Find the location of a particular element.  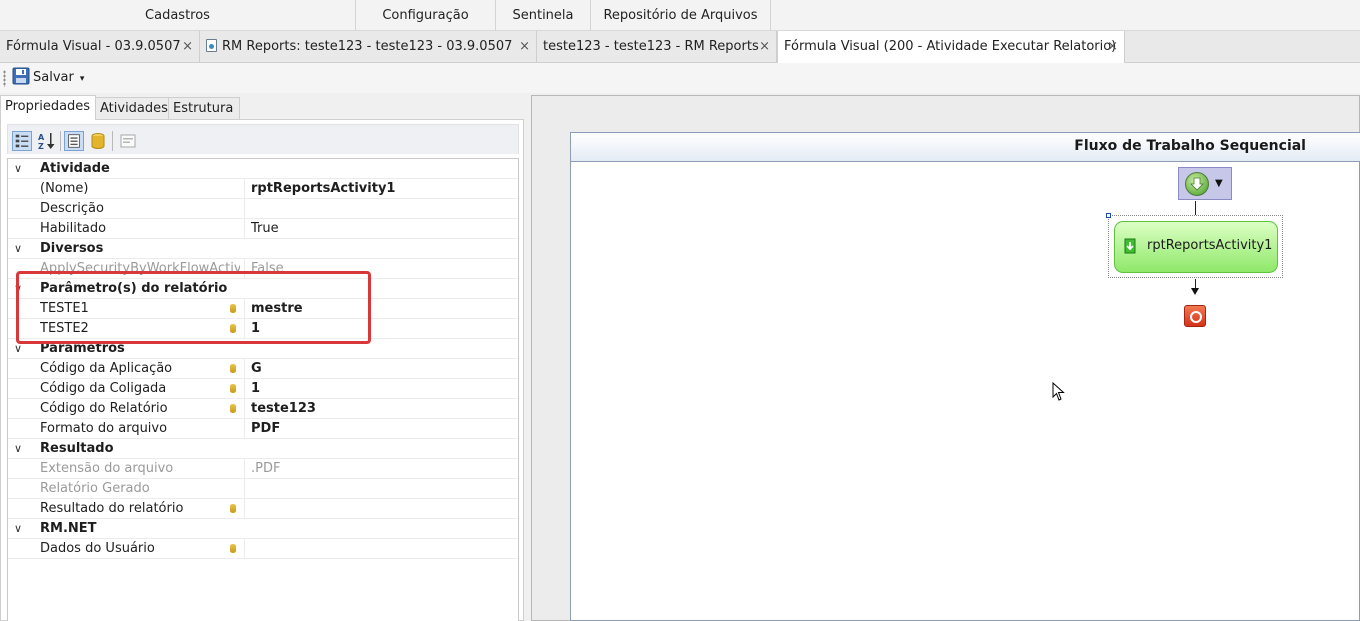

property-name: Dados do Usuário is located at coordinates (97, 548).